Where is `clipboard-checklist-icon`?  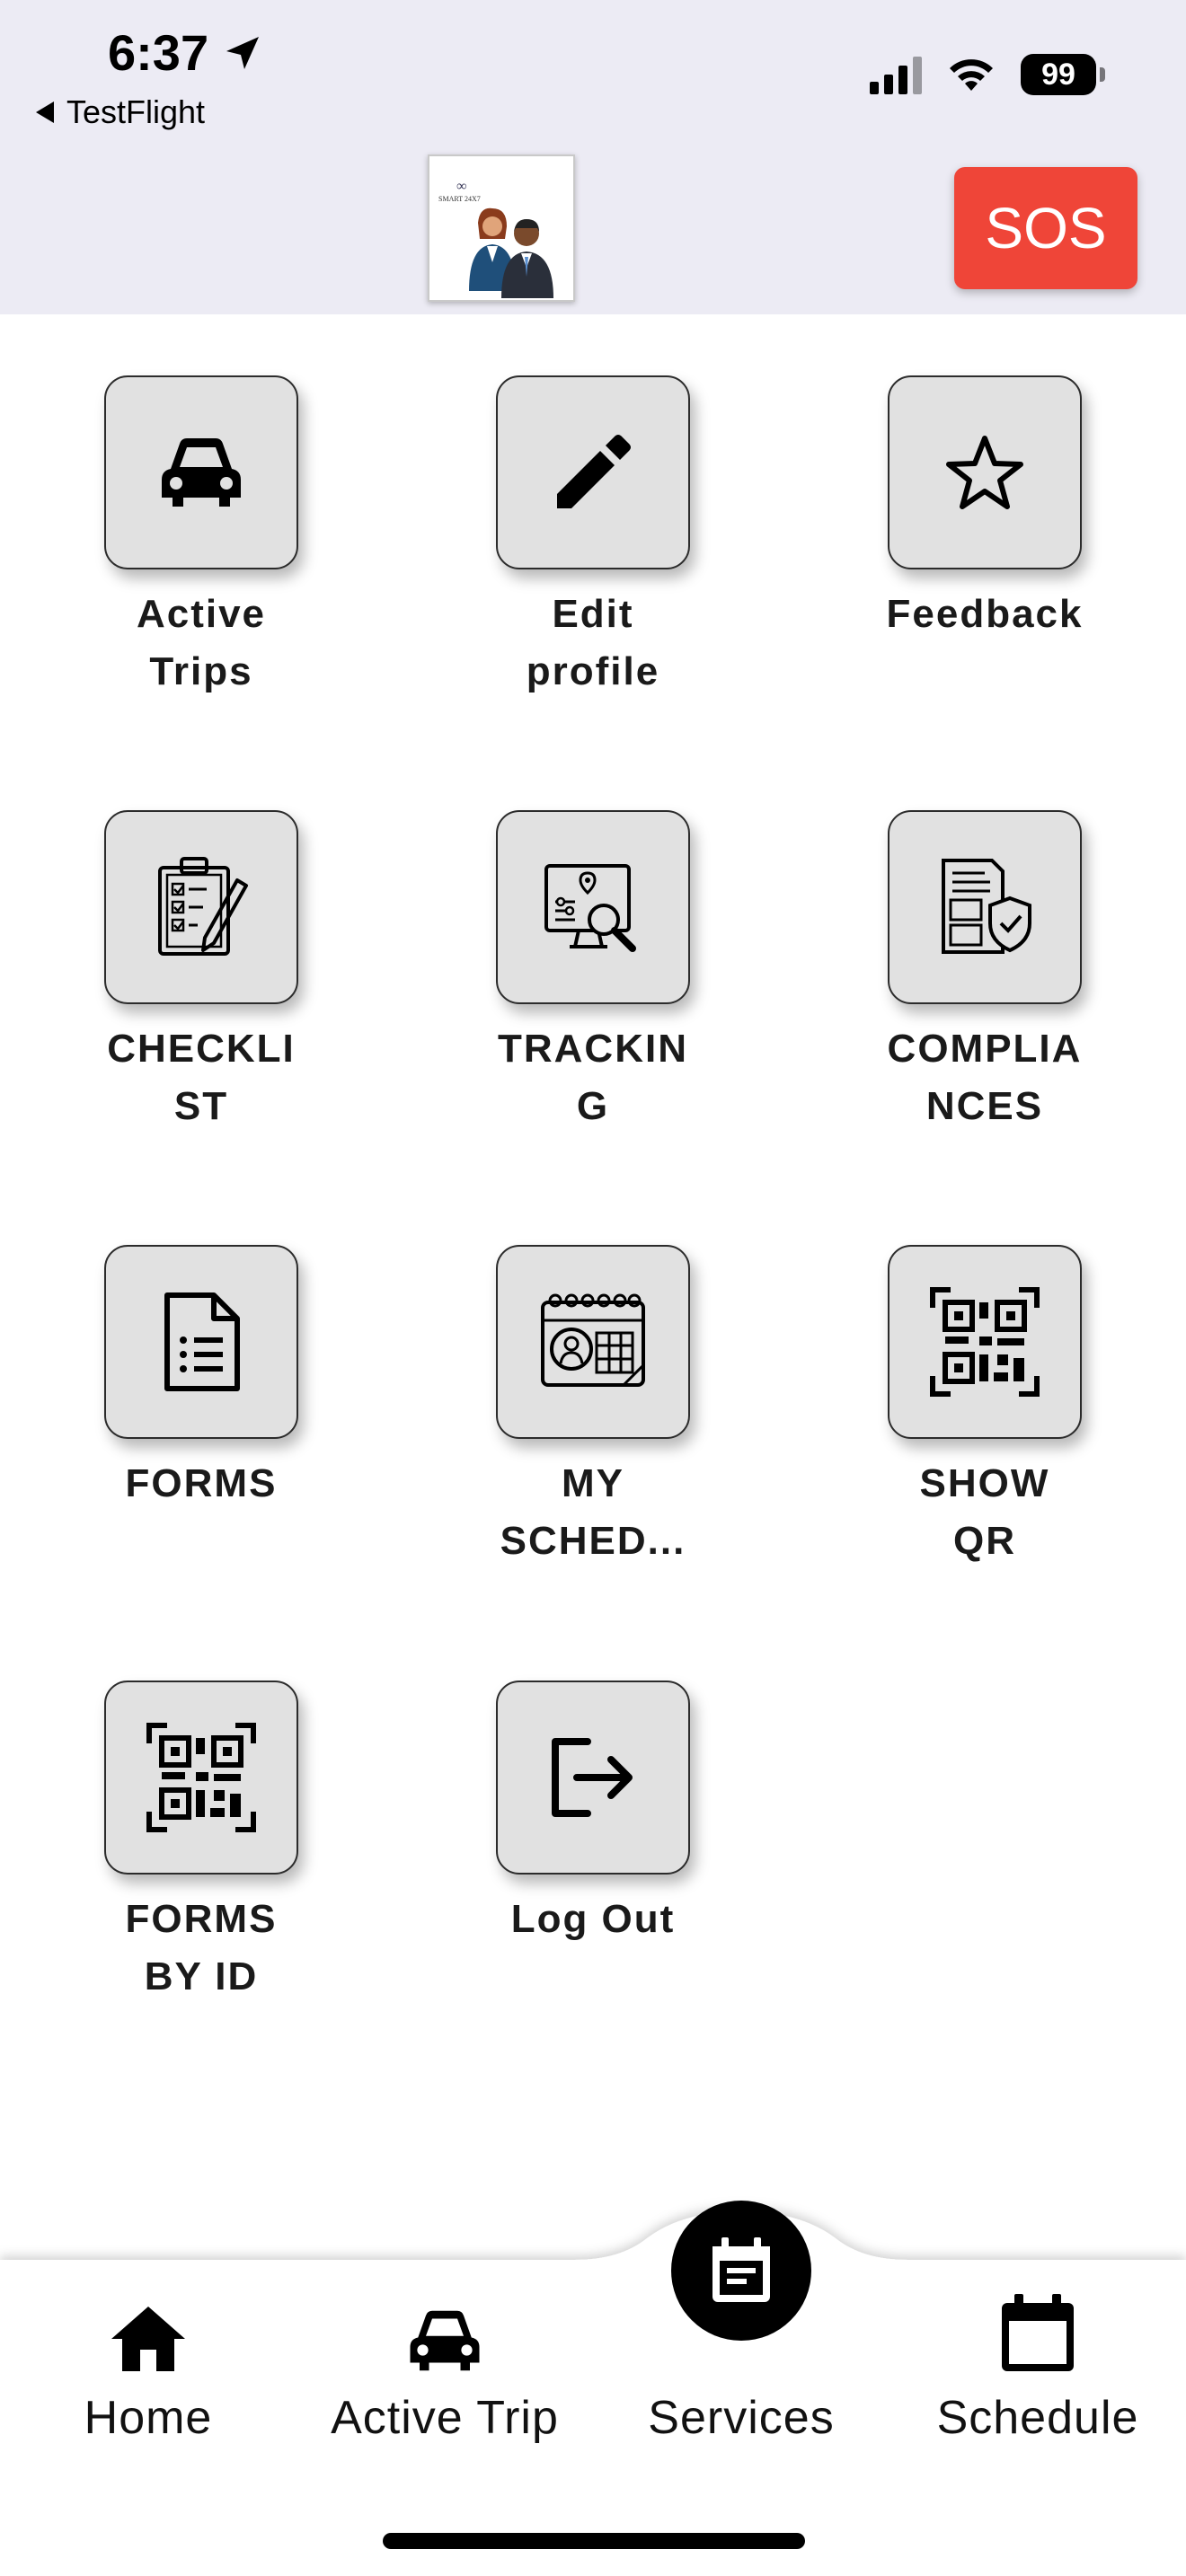
clipboard-checklist-icon is located at coordinates (203, 906).